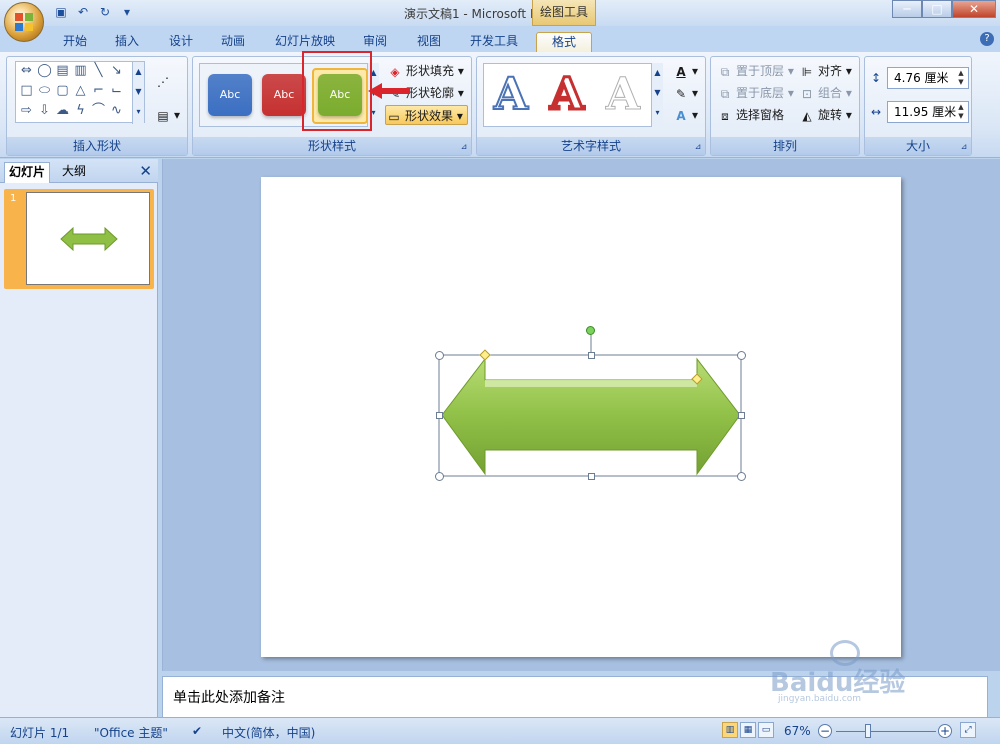 Image resolution: width=1000 pixels, height=744 pixels. What do you see at coordinates (760, 71) in the screenshot?
I see `bring-to-front-label: 置于顶层` at bounding box center [760, 71].